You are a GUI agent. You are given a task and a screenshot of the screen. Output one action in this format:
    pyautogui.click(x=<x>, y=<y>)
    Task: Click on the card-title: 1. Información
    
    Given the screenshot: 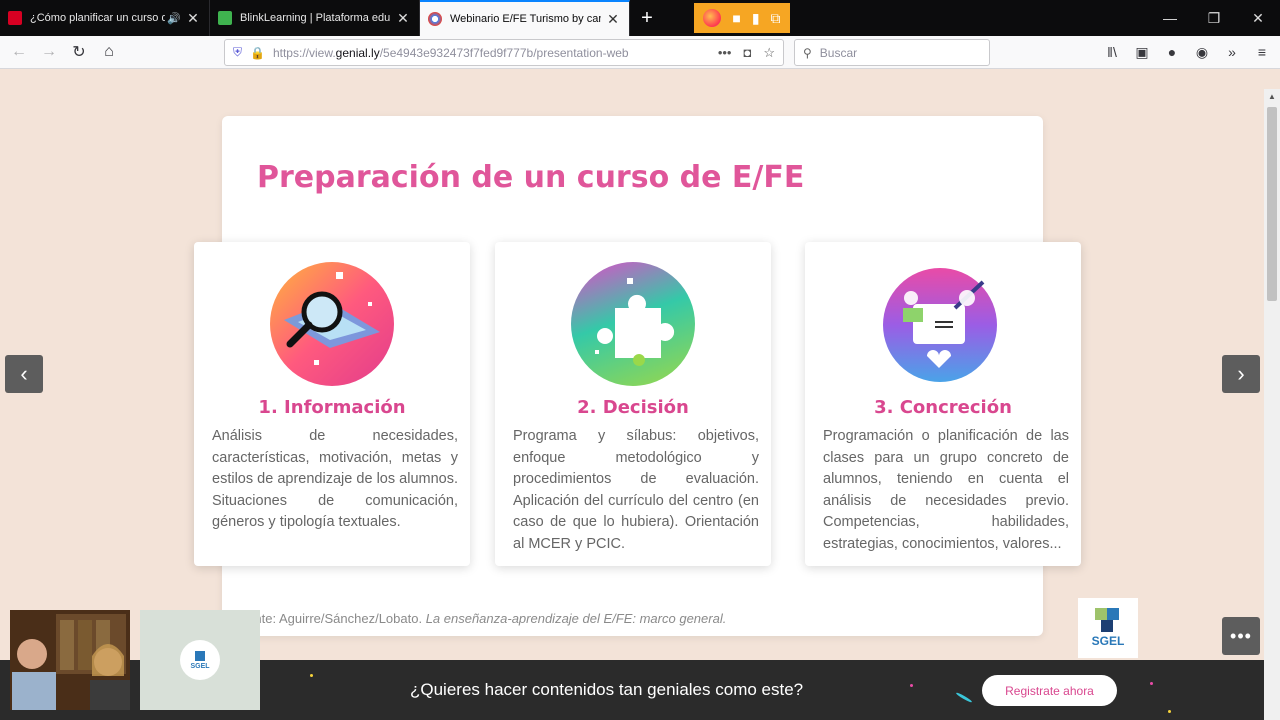 What is the action you would take?
    pyautogui.click(x=332, y=407)
    